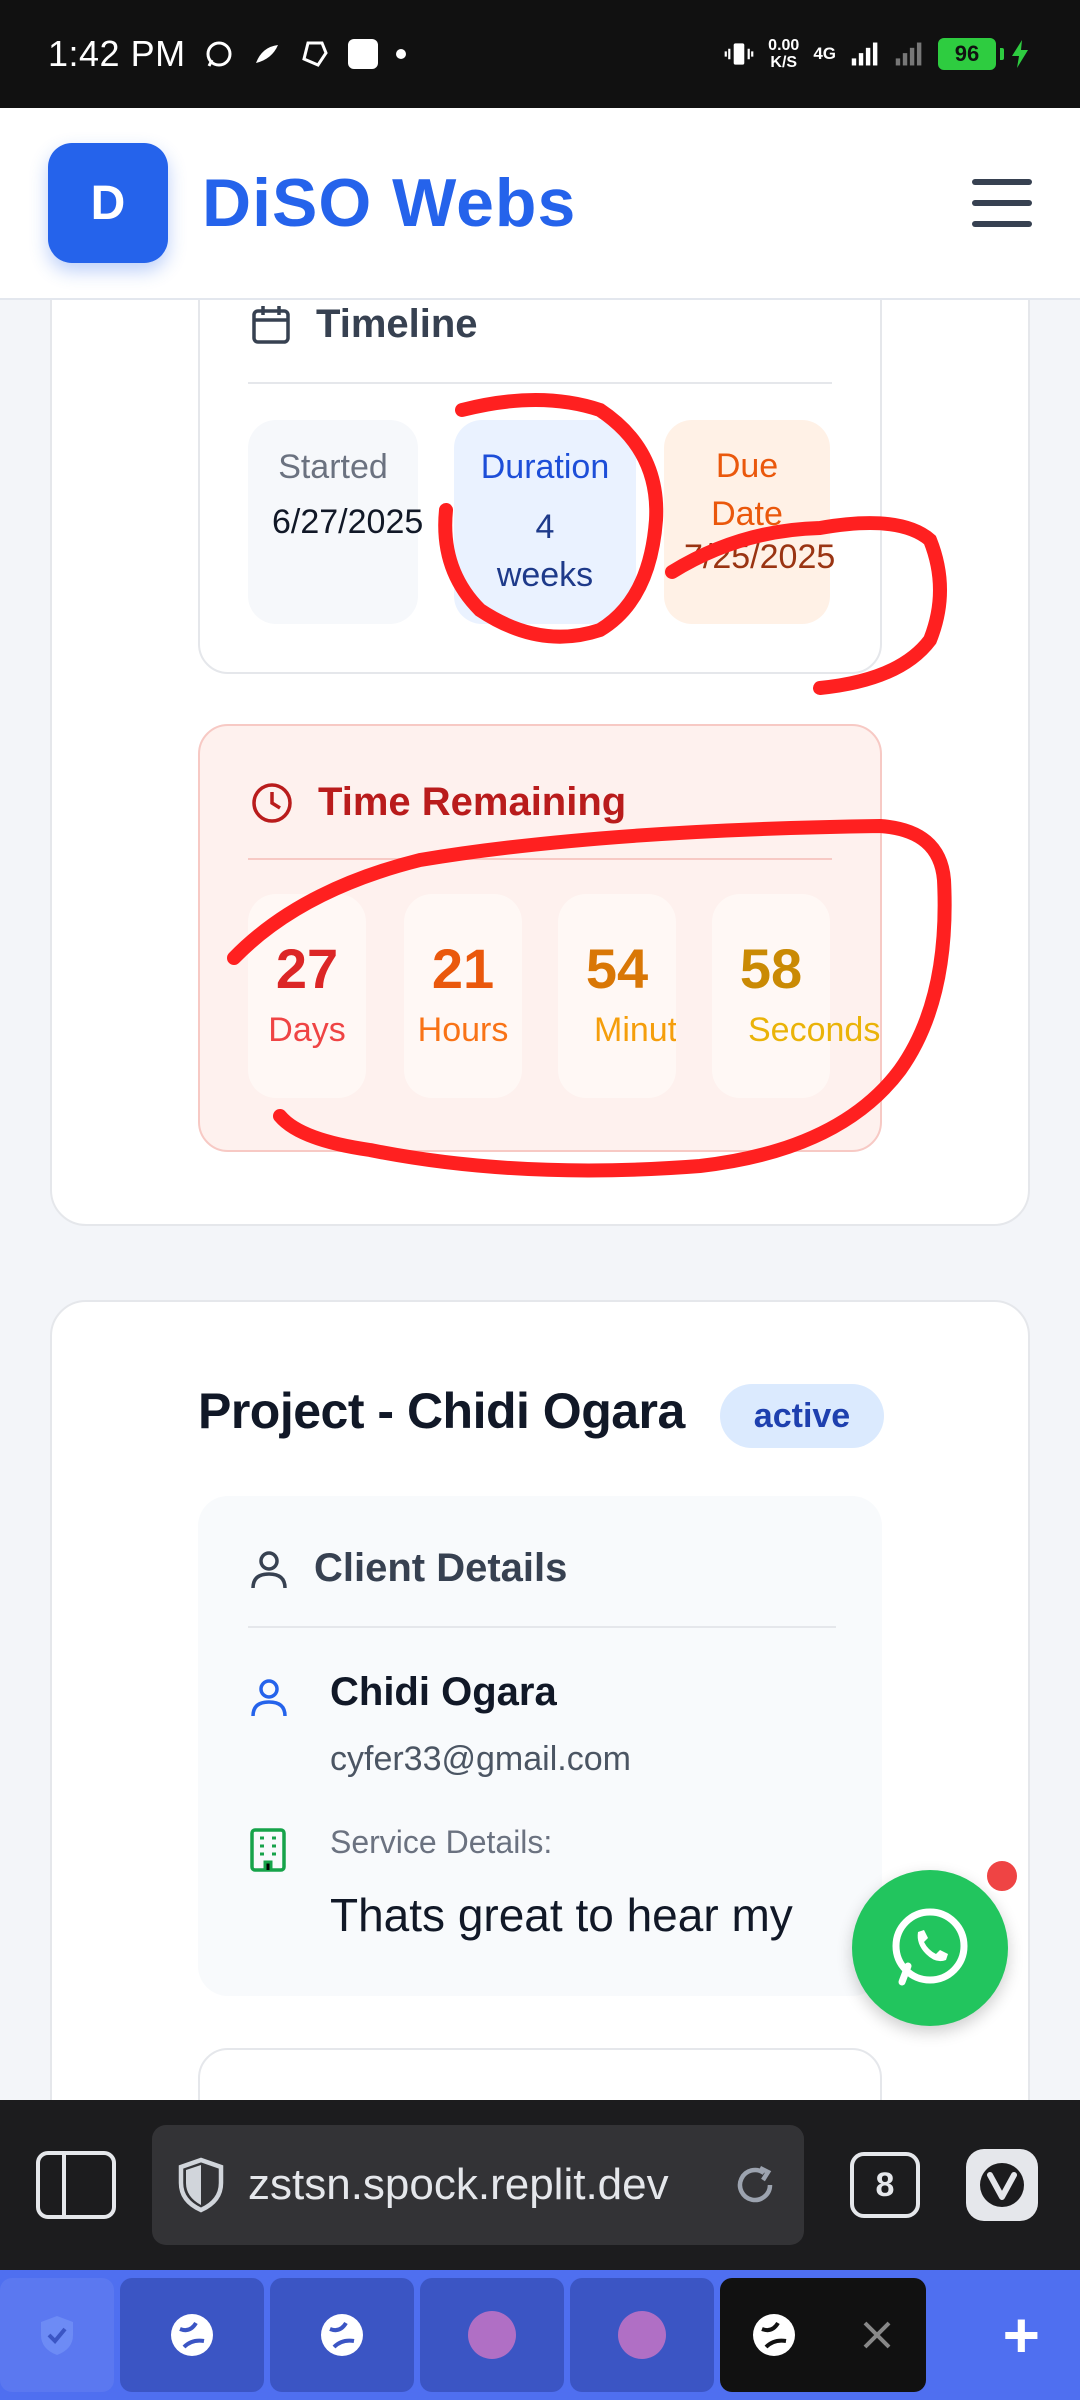  What do you see at coordinates (1020, 54) in the screenshot?
I see `charging-icon` at bounding box center [1020, 54].